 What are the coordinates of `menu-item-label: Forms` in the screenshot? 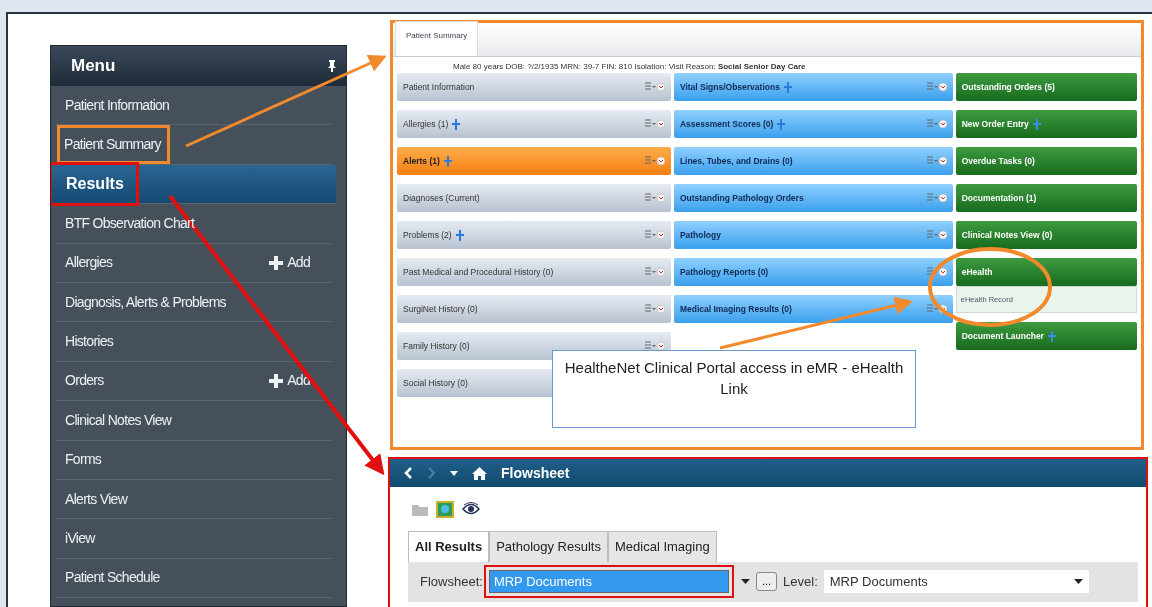 It's located at (83, 460).